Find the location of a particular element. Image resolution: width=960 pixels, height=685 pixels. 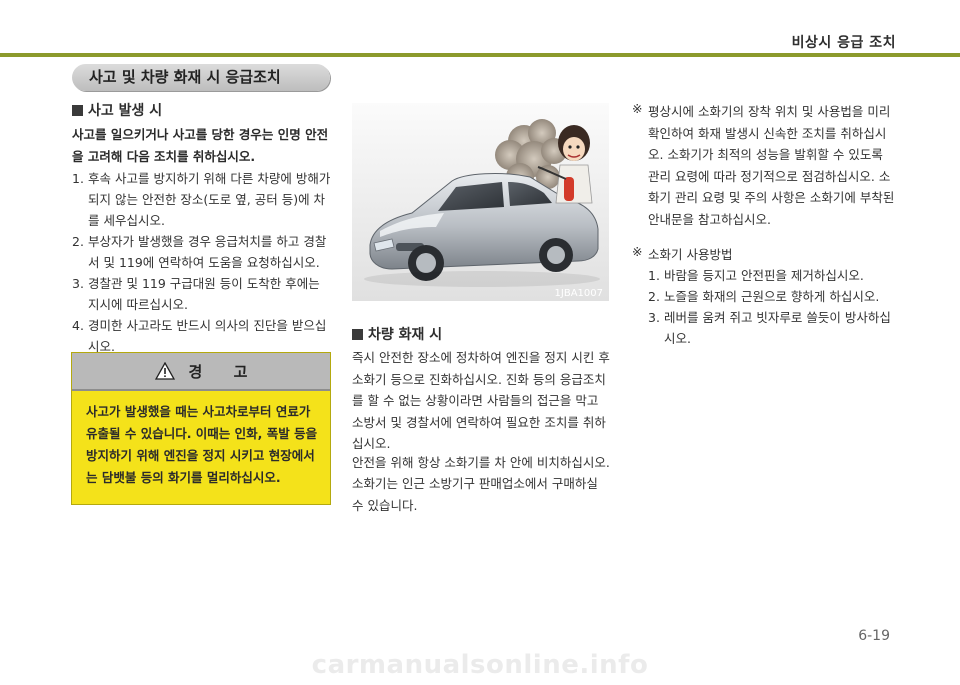

list-item-number: 4. is located at coordinates (78, 325).